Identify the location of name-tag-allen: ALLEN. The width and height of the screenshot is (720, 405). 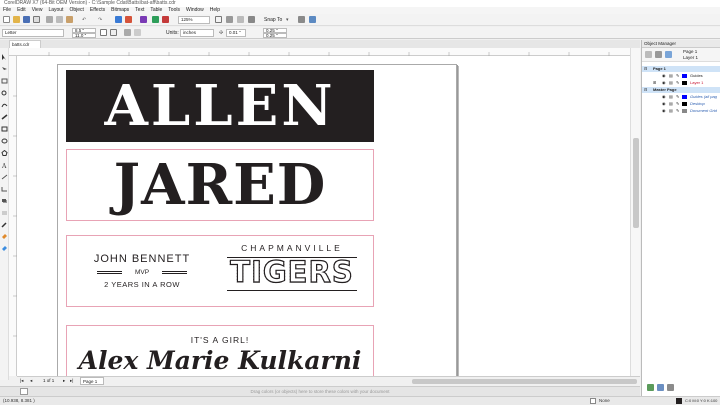
(220, 106).